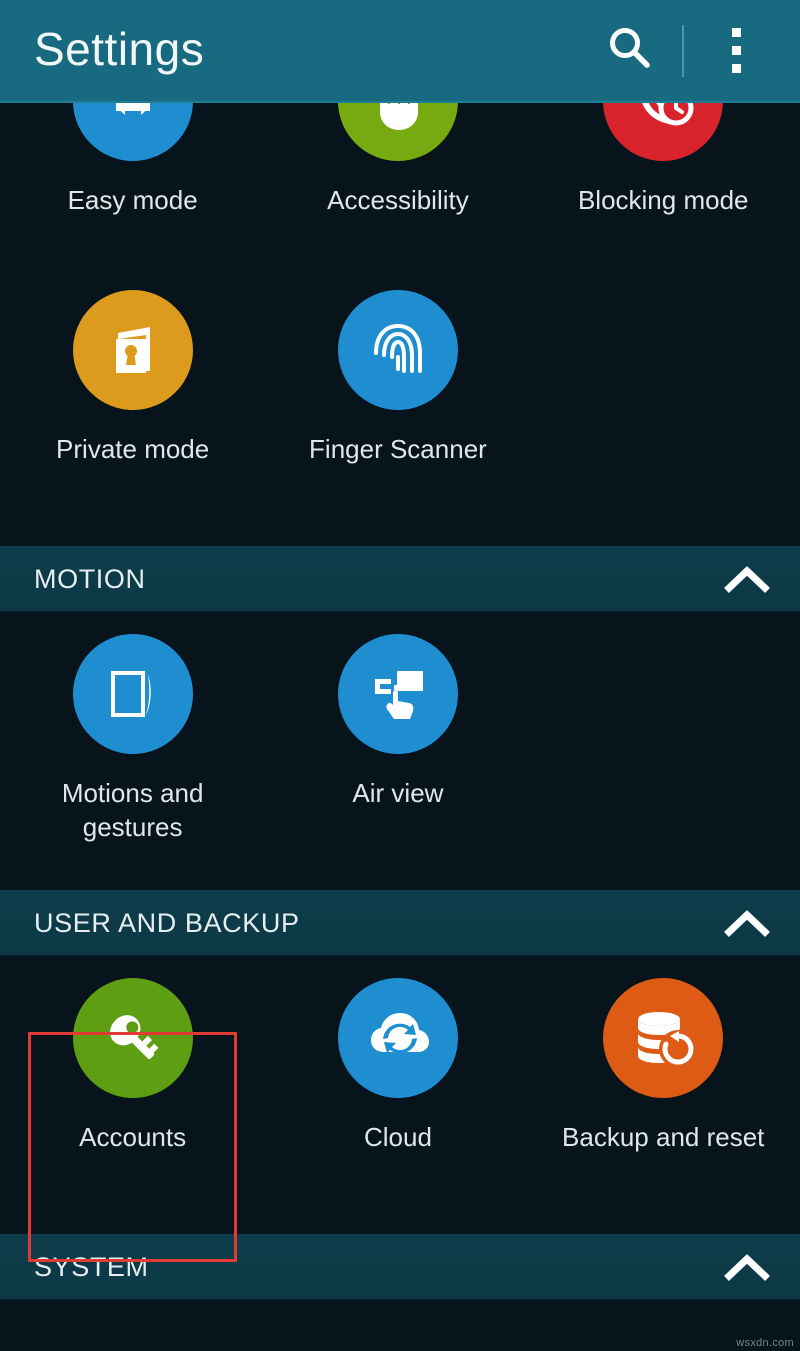  Describe the element at coordinates (397, 1038) in the screenshot. I see `cloud-sync-icon` at that location.